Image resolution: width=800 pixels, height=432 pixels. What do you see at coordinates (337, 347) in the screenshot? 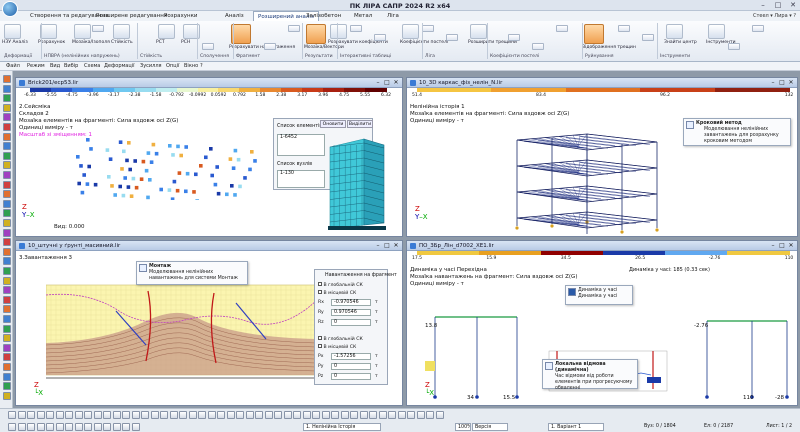
I see `local-cs-option-2: В місцевій СК` at bounding box center [337, 347].